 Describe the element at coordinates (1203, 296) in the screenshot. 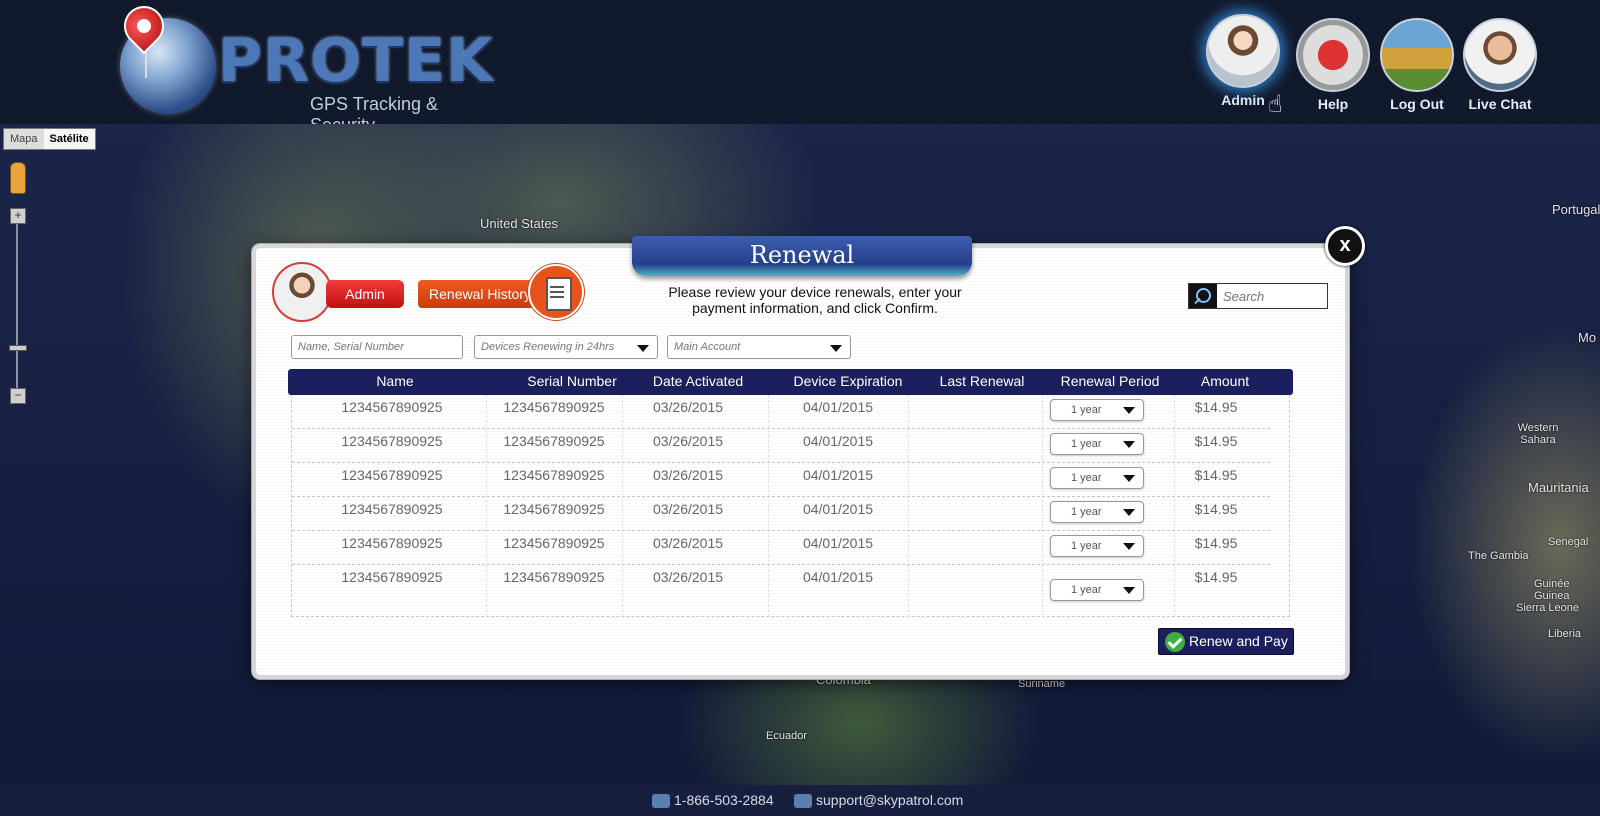

I see `search-icon` at that location.